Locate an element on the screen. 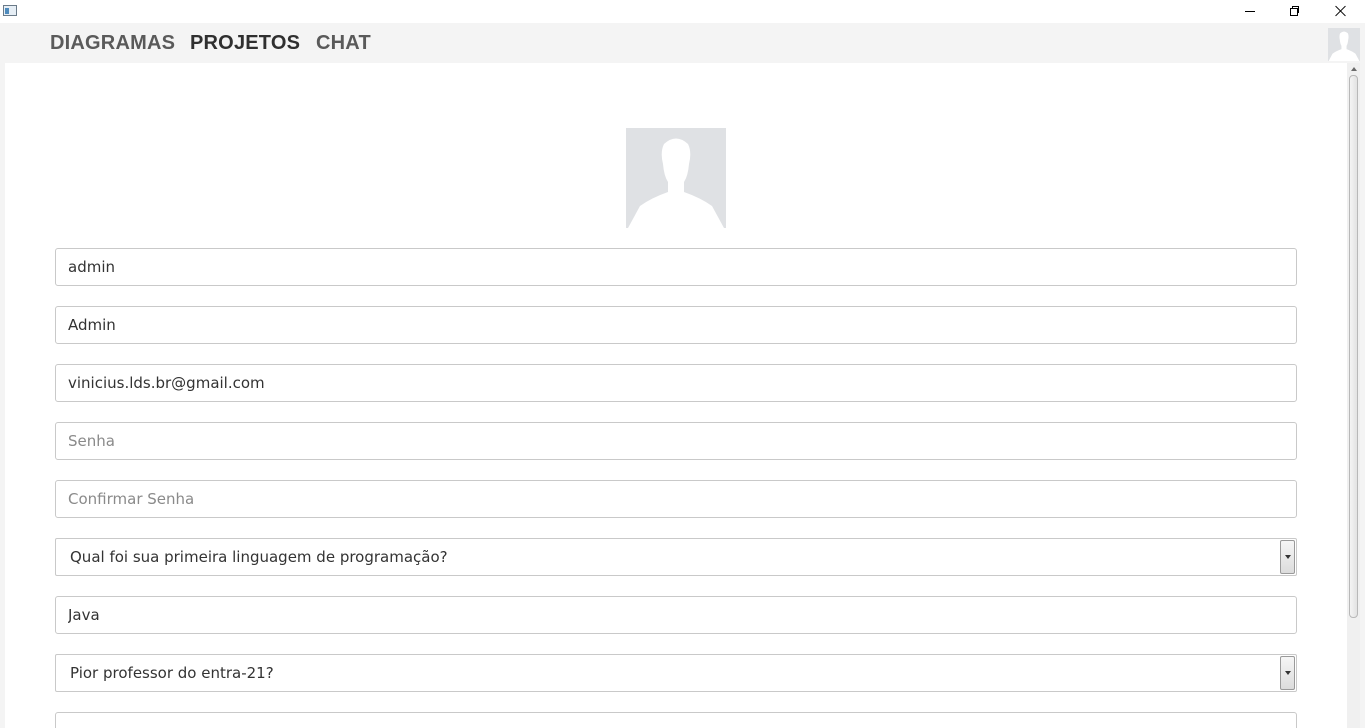 The image size is (1365, 728). nav-item-chat: CHAT is located at coordinates (343, 43).